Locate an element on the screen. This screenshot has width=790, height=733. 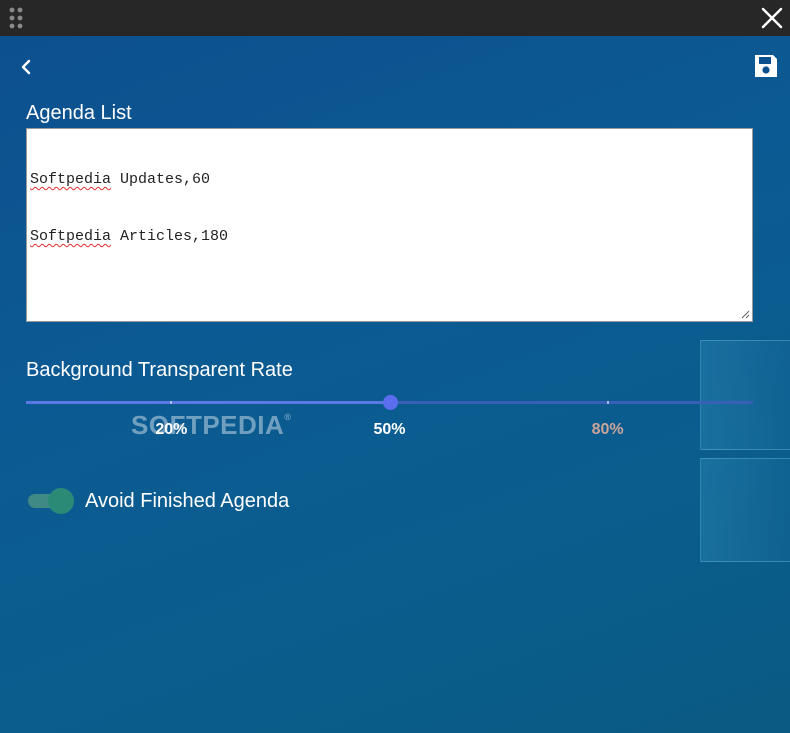
slider-fill is located at coordinates (208, 402).